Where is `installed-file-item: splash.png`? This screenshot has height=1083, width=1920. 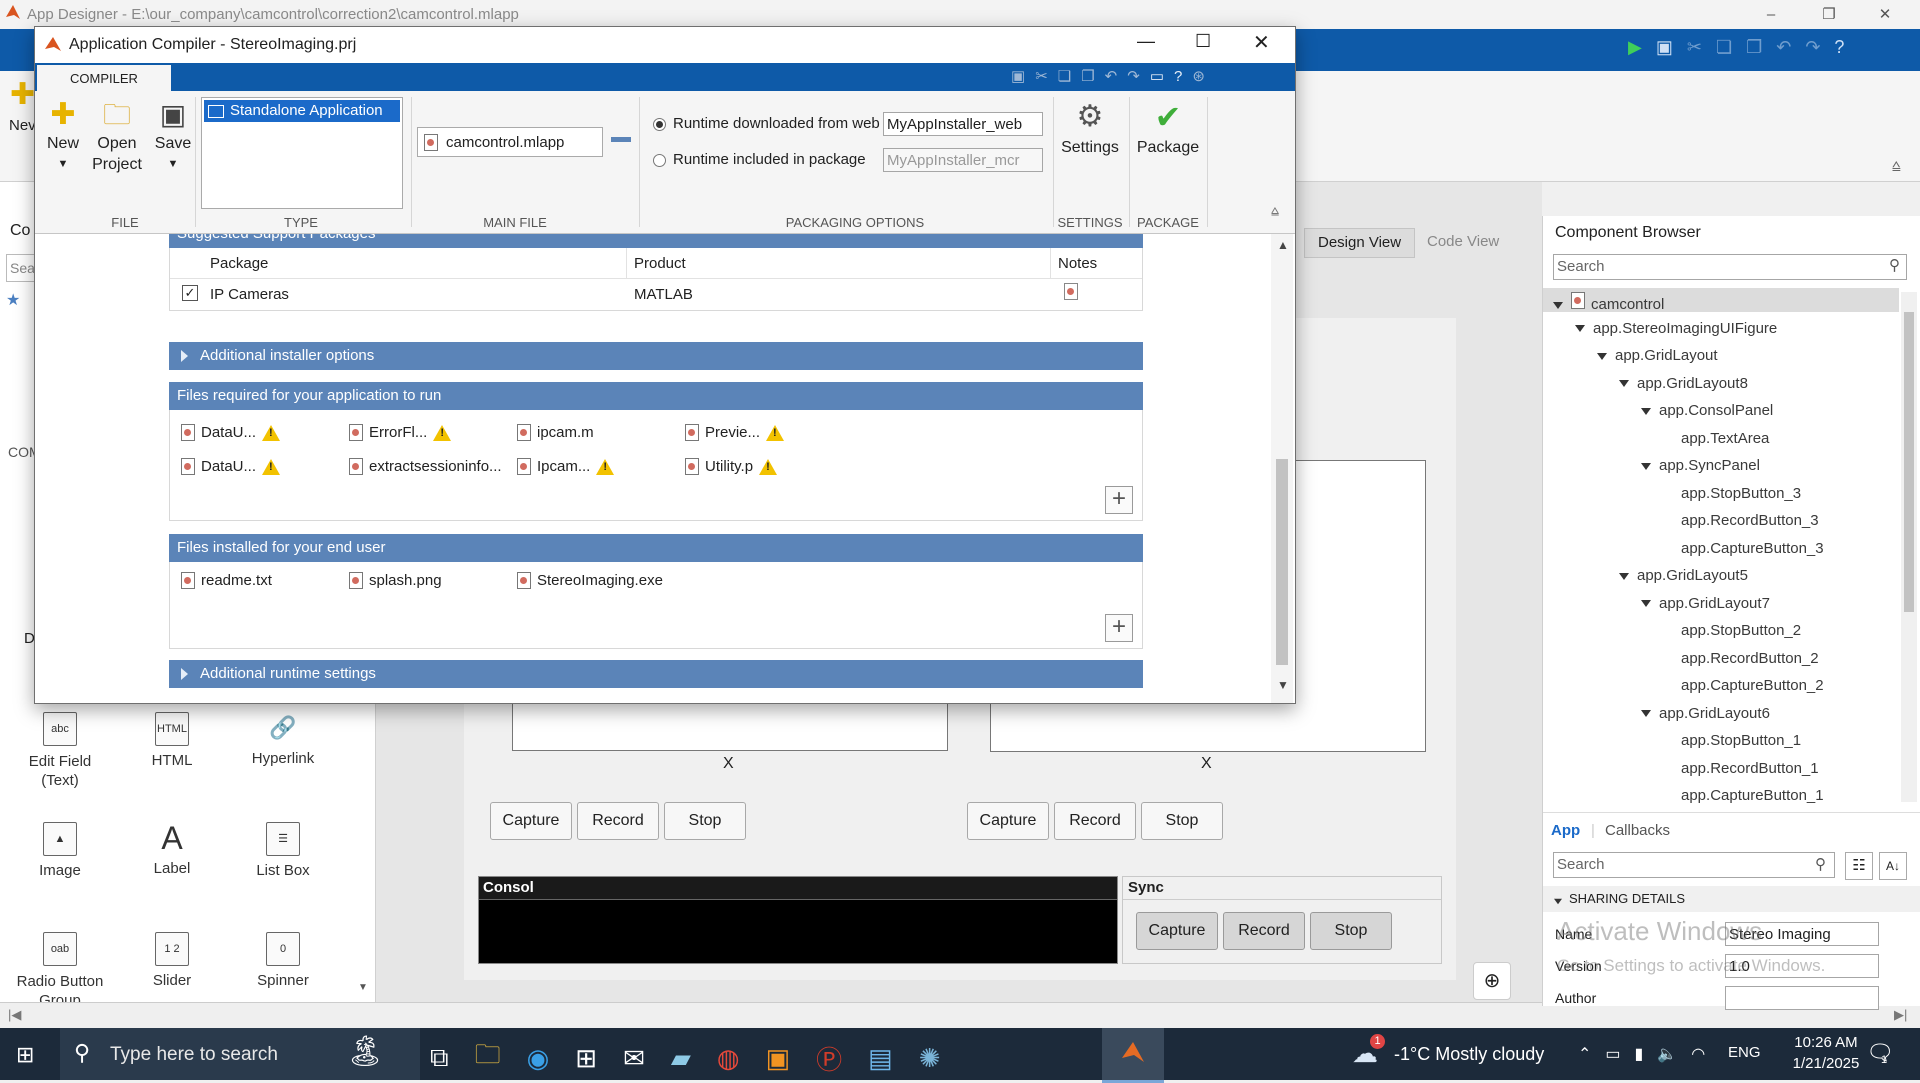
installed-file-item: splash.png is located at coordinates (395, 580).